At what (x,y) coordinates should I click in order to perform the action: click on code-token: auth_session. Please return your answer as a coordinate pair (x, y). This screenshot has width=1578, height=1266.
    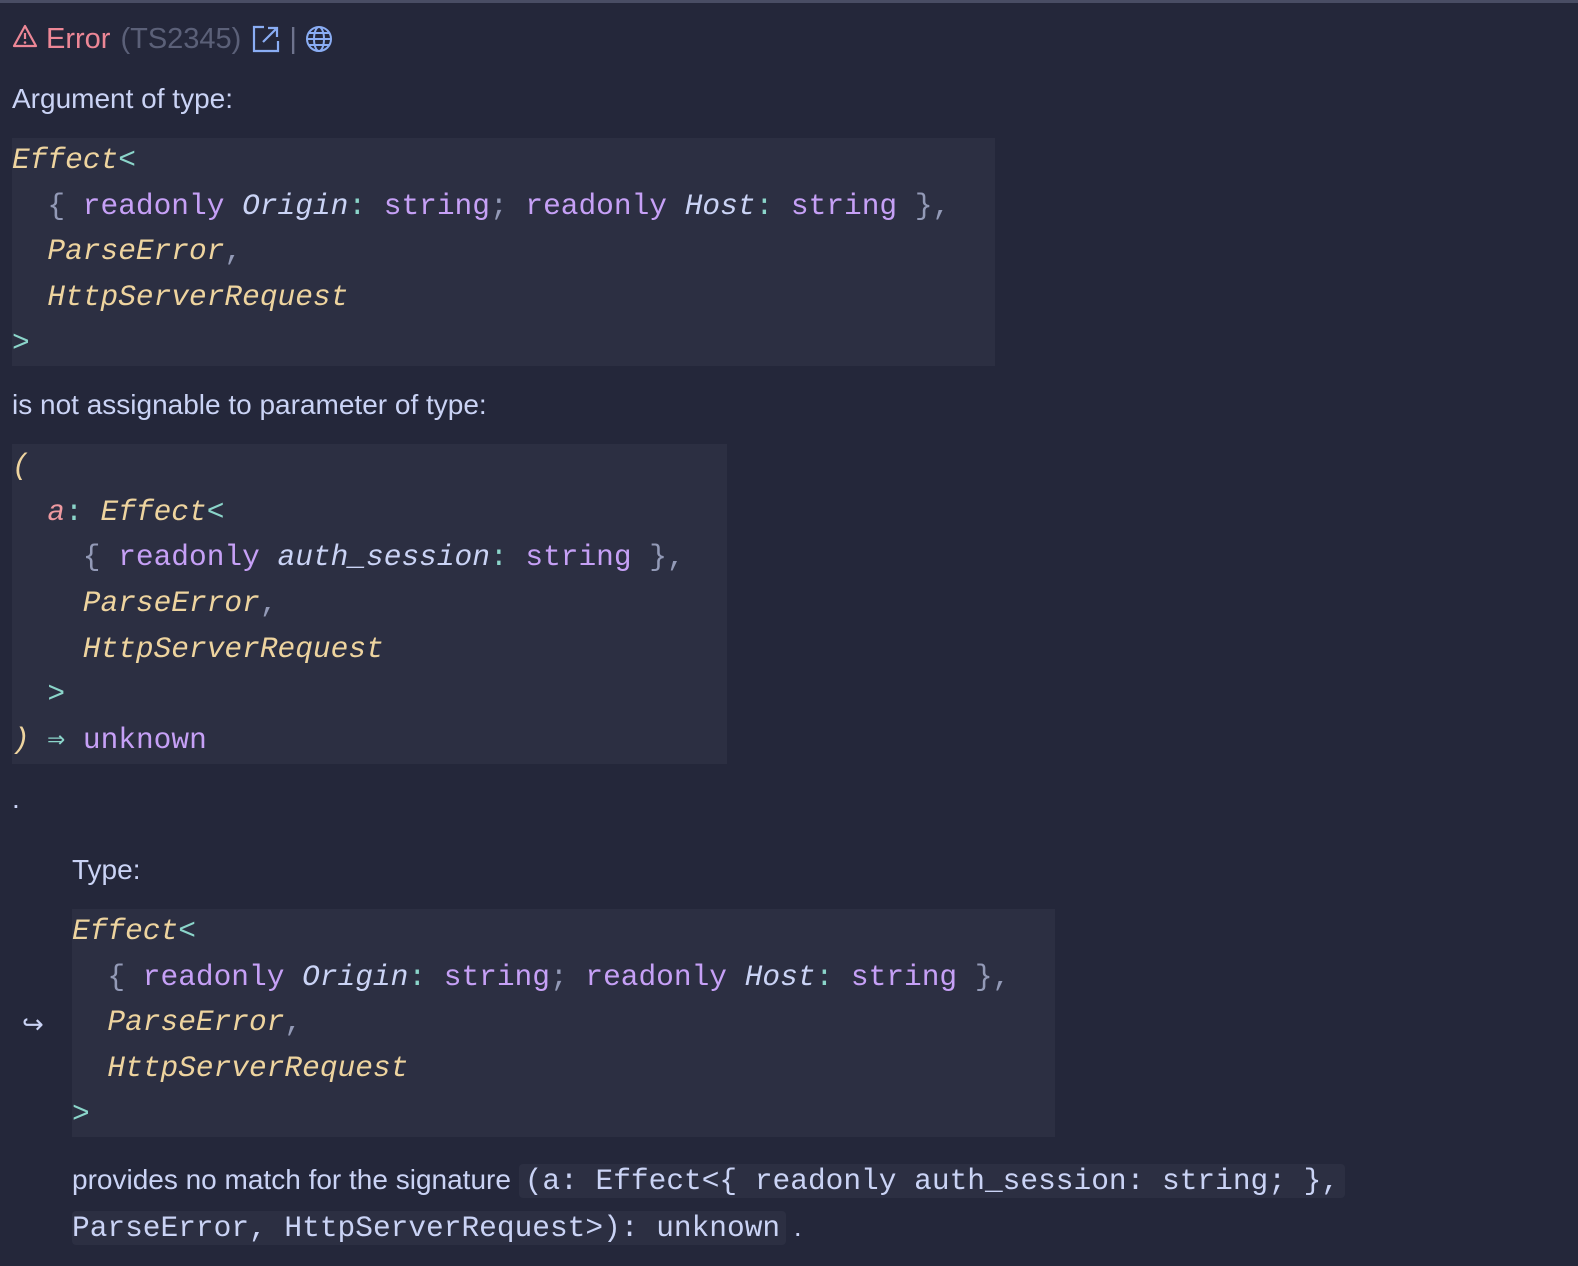
    Looking at the image, I should click on (383, 557).